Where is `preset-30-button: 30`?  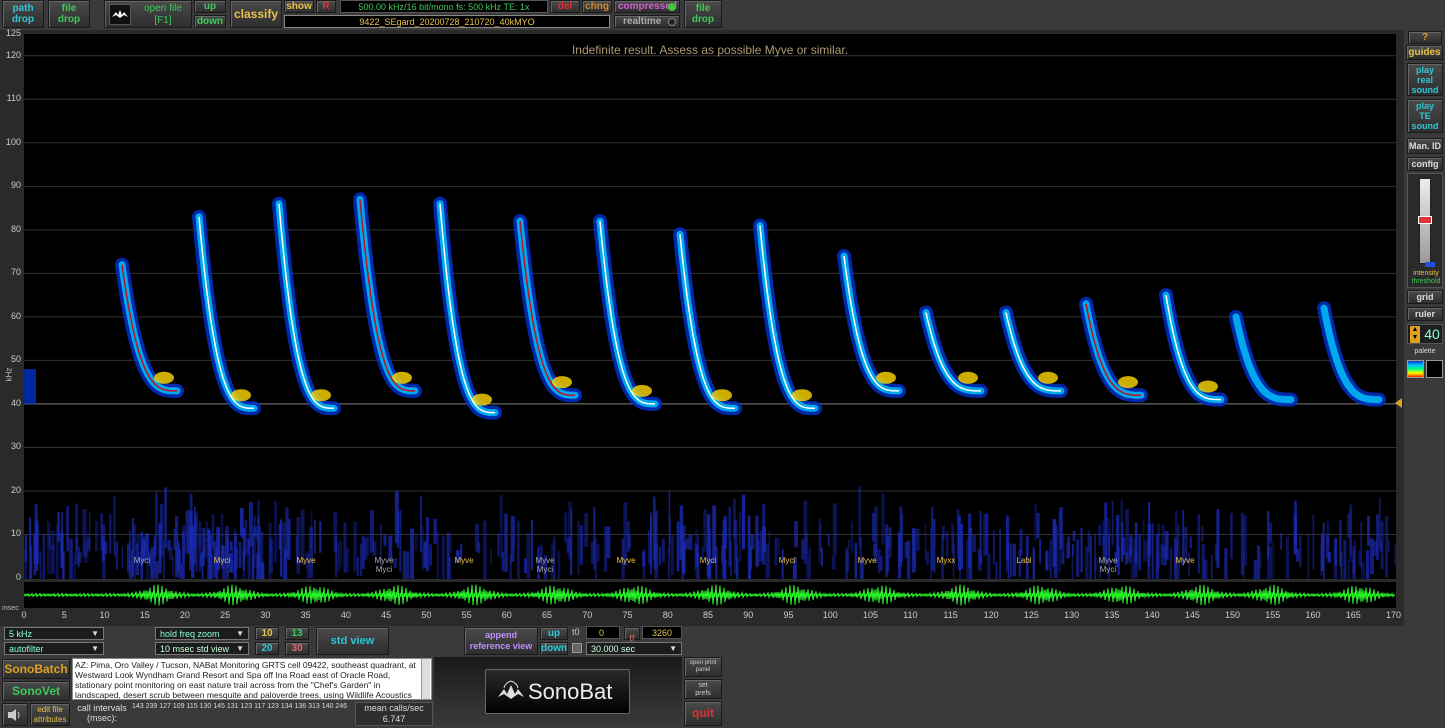
preset-30-button: 30 is located at coordinates (297, 648).